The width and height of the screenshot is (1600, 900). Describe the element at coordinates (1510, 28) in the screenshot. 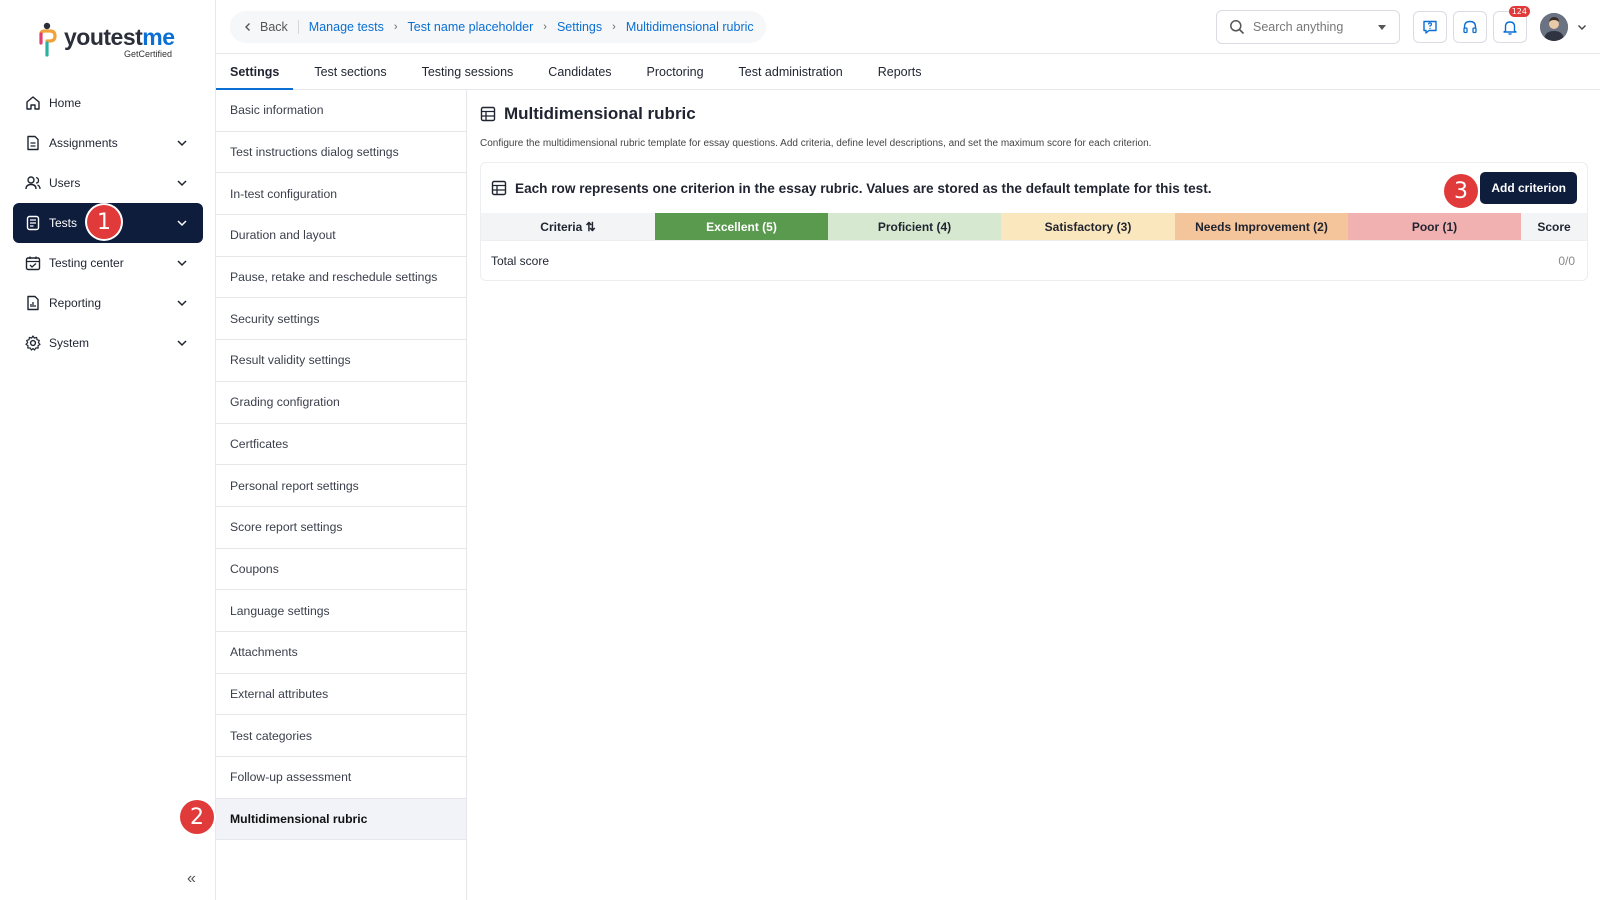

I see `bell-icon` at that location.